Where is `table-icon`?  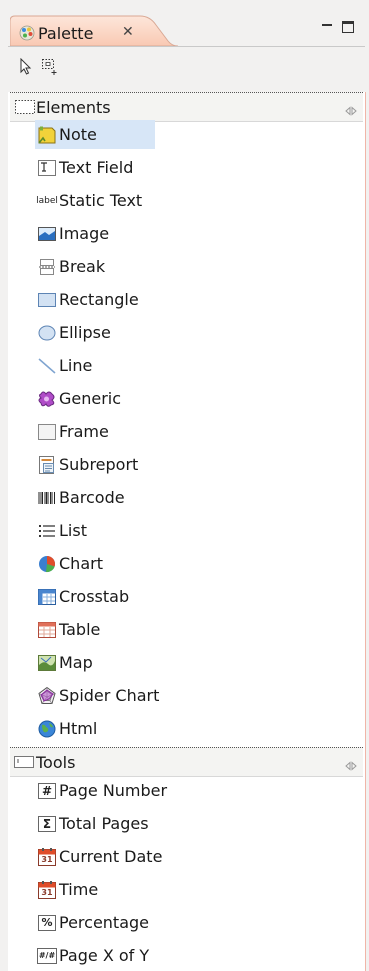 table-icon is located at coordinates (47, 630).